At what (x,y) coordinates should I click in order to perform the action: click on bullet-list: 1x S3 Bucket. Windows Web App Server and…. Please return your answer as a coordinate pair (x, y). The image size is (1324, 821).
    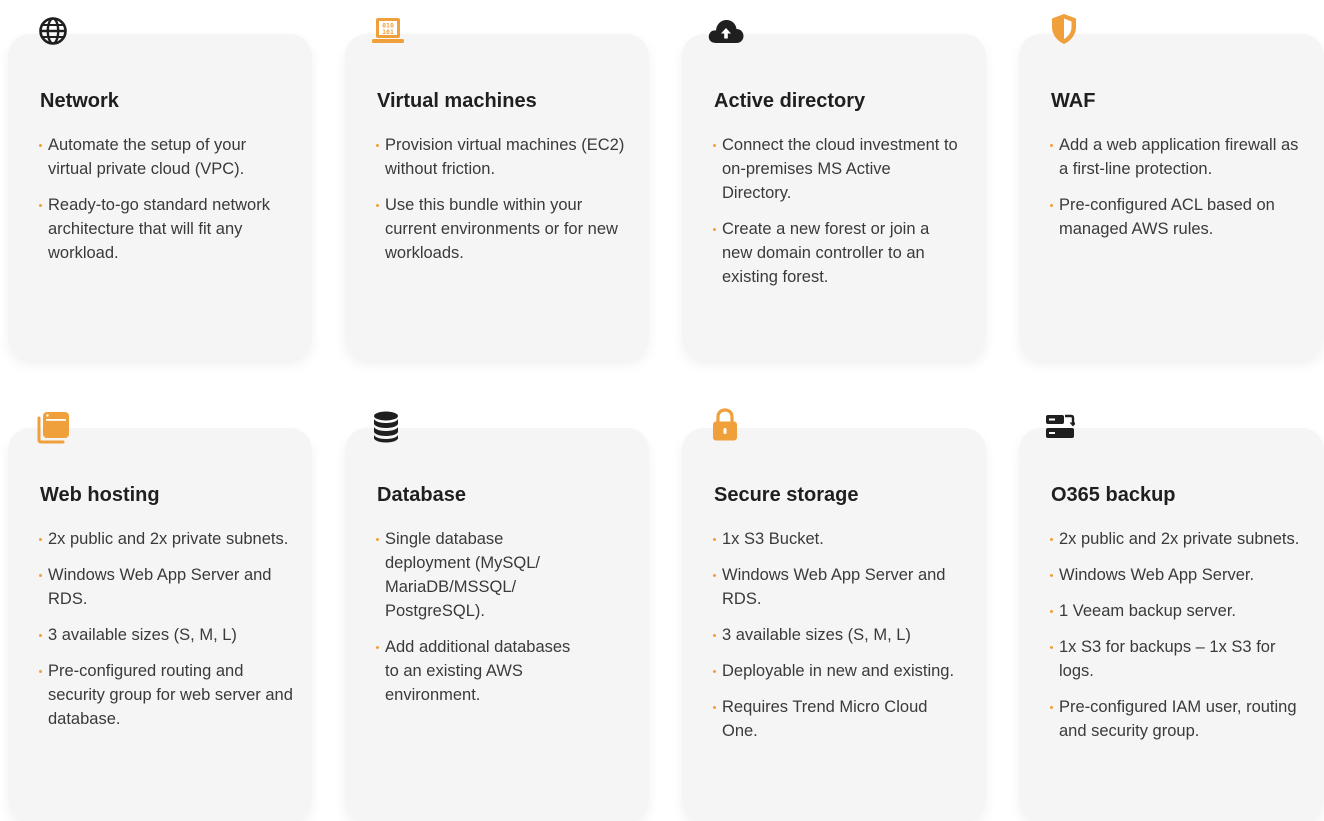
    Looking at the image, I should click on (837, 641).